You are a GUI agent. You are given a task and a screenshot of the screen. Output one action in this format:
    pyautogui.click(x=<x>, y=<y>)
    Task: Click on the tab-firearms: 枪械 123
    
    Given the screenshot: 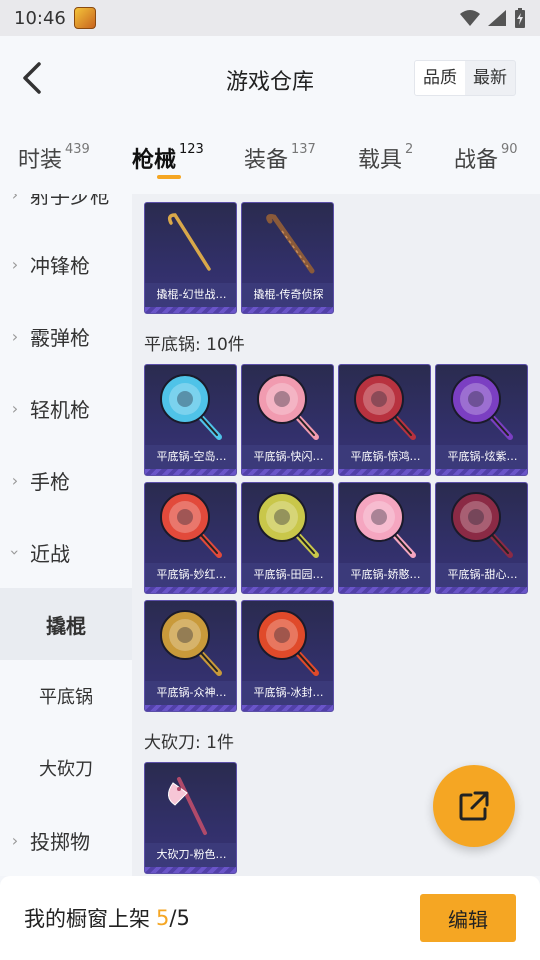 What is the action you would take?
    pyautogui.click(x=168, y=157)
    